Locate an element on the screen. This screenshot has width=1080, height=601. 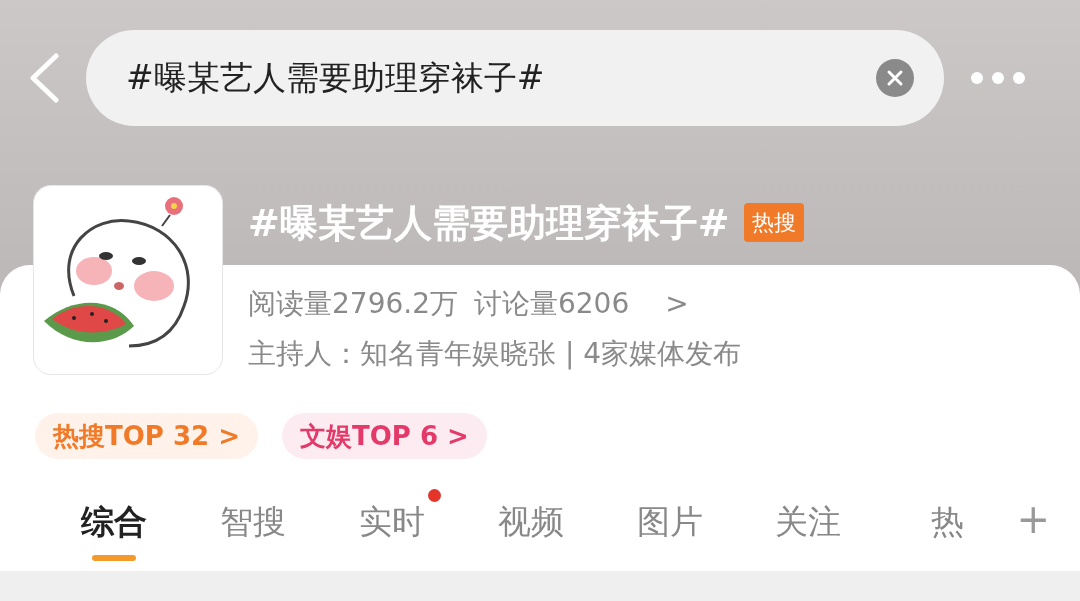
search-text: #曝某艺人需要助理穿袜子# is located at coordinates (336, 77).